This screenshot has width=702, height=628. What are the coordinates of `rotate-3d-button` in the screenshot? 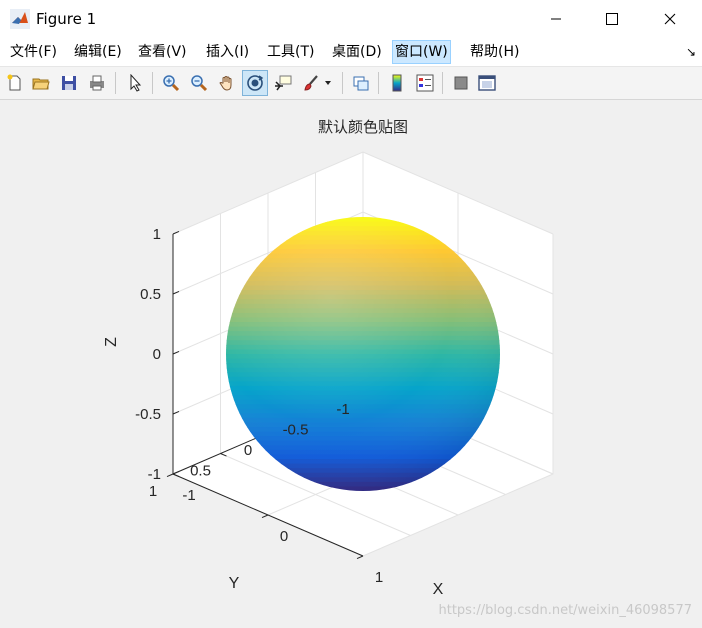 It's located at (255, 83).